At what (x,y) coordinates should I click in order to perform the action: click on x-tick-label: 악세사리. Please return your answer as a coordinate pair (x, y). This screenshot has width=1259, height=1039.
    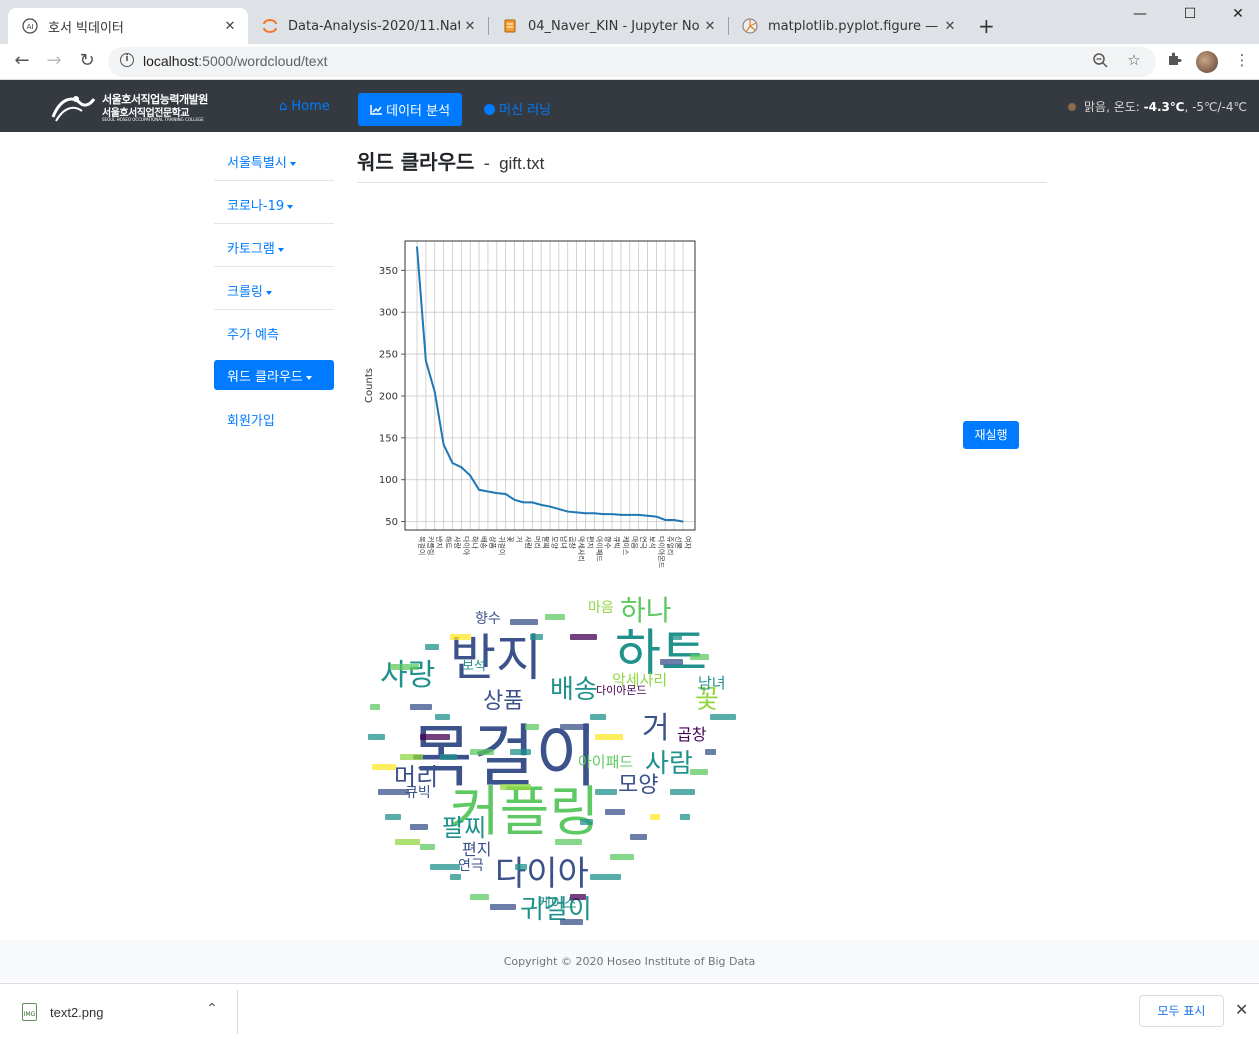
    Looking at the image, I should click on (581, 549).